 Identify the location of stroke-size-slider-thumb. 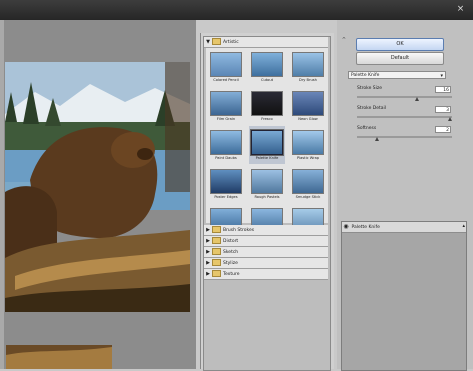
(417, 99).